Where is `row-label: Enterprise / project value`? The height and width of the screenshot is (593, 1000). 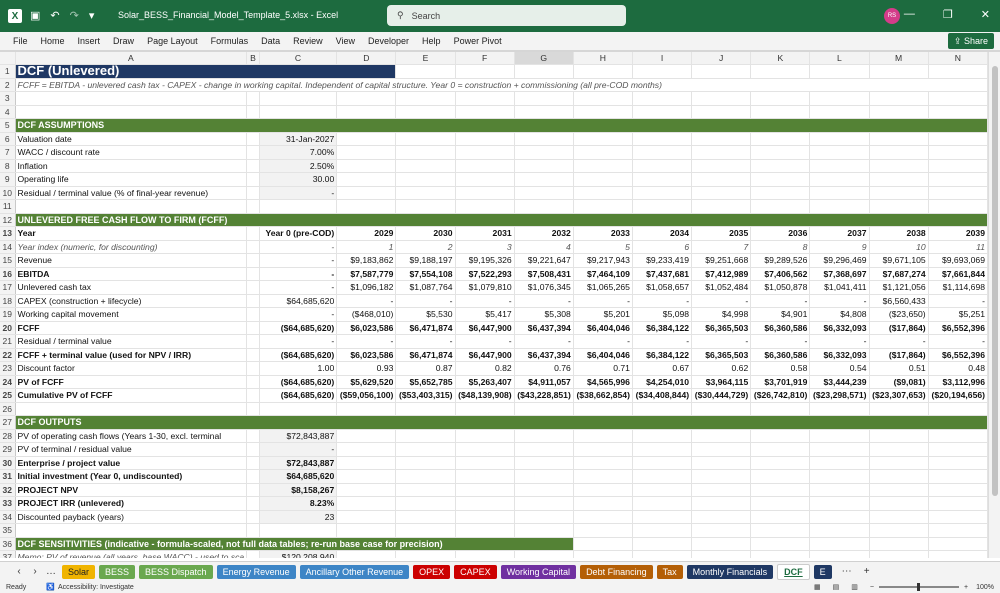 row-label: Enterprise / project value is located at coordinates (131, 463).